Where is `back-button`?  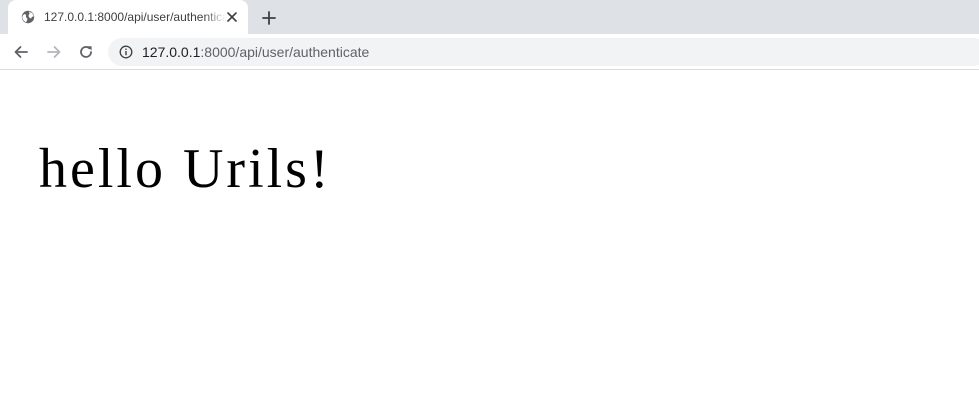
back-button is located at coordinates (21, 52).